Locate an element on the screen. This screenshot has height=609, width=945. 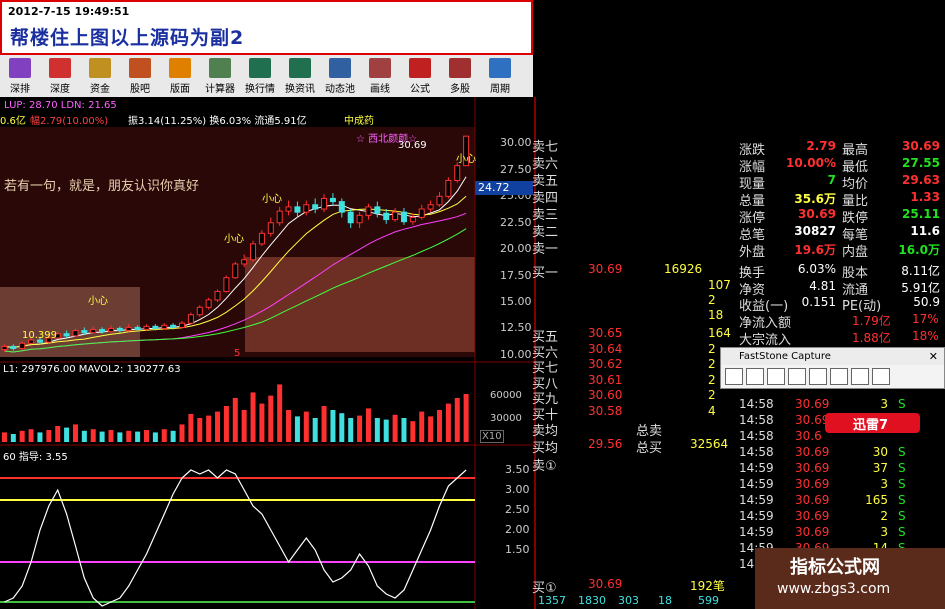
indicator-tick-2: 2.50 is located at coordinates (517, 509).